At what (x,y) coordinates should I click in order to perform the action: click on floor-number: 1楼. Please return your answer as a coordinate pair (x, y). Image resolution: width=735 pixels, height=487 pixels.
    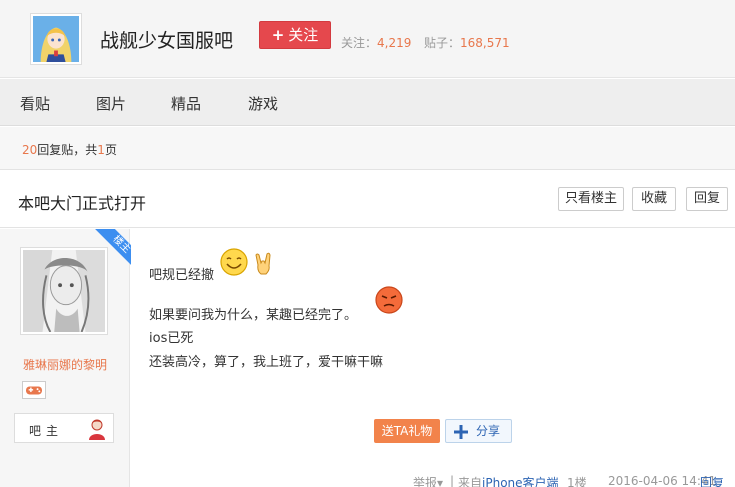
    Looking at the image, I should click on (577, 481).